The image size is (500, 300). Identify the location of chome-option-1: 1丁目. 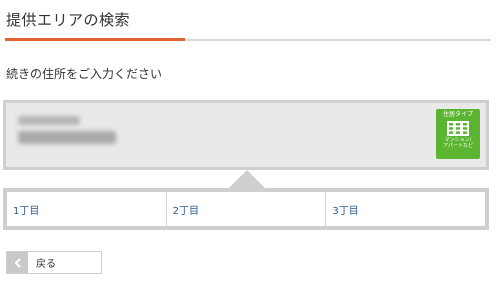
(86, 209).